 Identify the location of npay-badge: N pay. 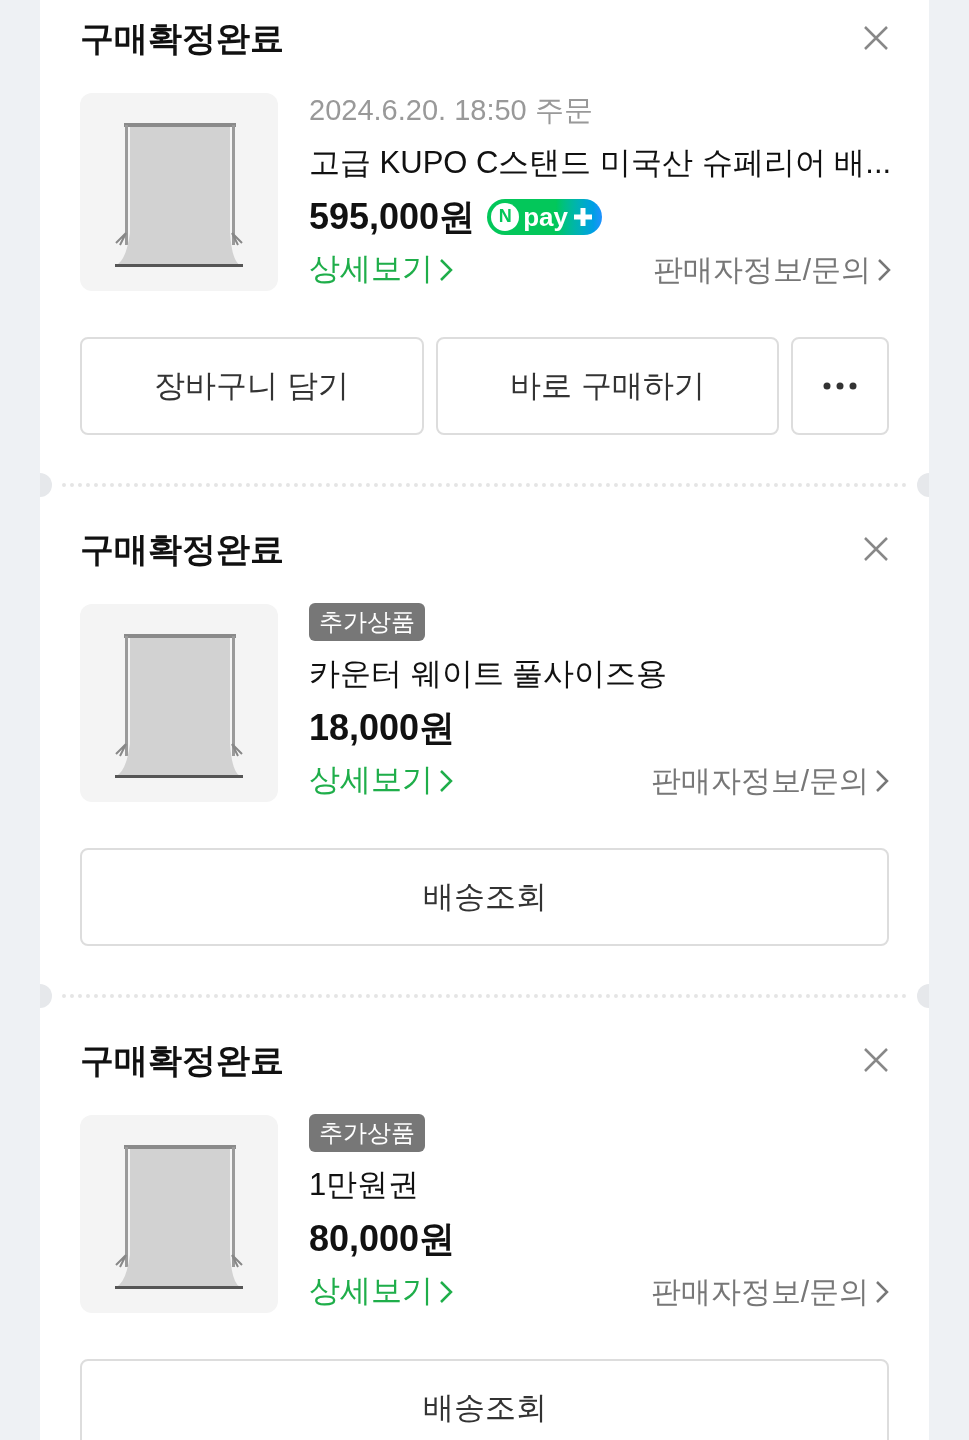
(544, 216).